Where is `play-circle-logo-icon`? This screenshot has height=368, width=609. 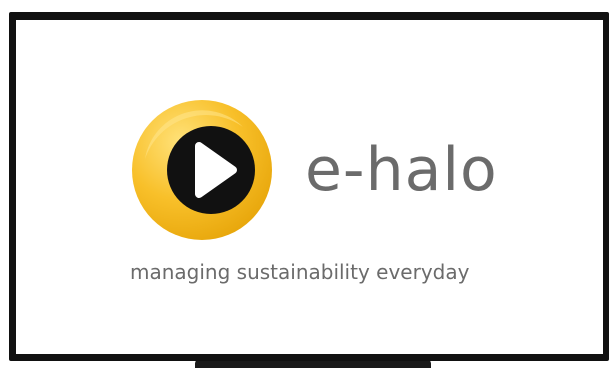
play-circle-logo-icon is located at coordinates (202, 170).